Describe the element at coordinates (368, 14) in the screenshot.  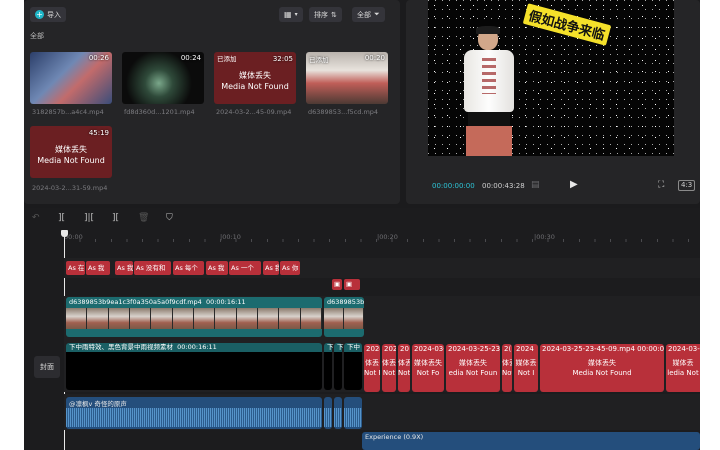
I see `filter-button: 全部 ⏷` at that location.